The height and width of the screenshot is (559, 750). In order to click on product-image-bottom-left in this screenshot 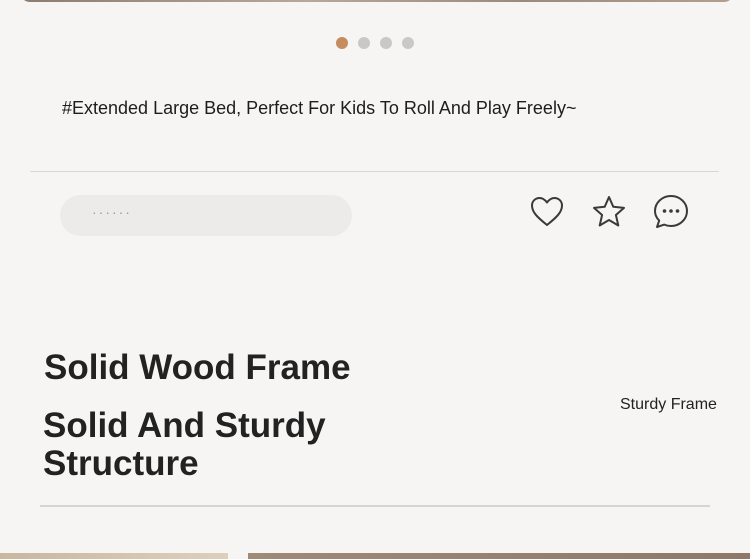, I will do `click(114, 556)`.